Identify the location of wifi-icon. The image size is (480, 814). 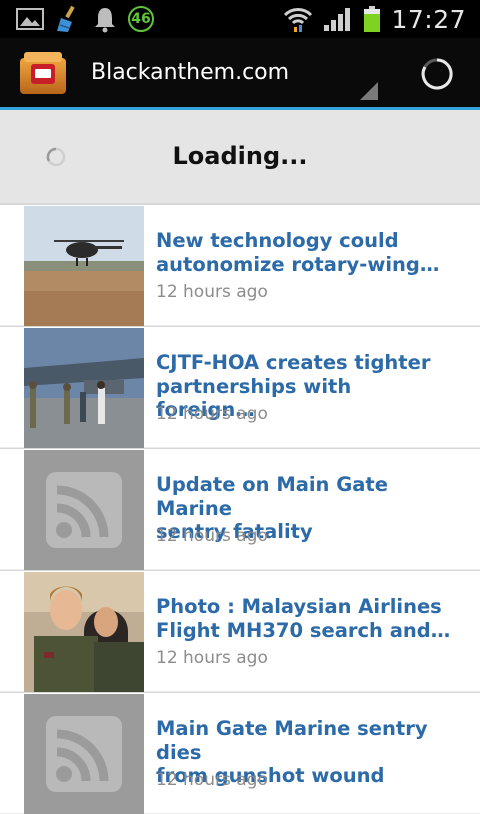
(298, 19).